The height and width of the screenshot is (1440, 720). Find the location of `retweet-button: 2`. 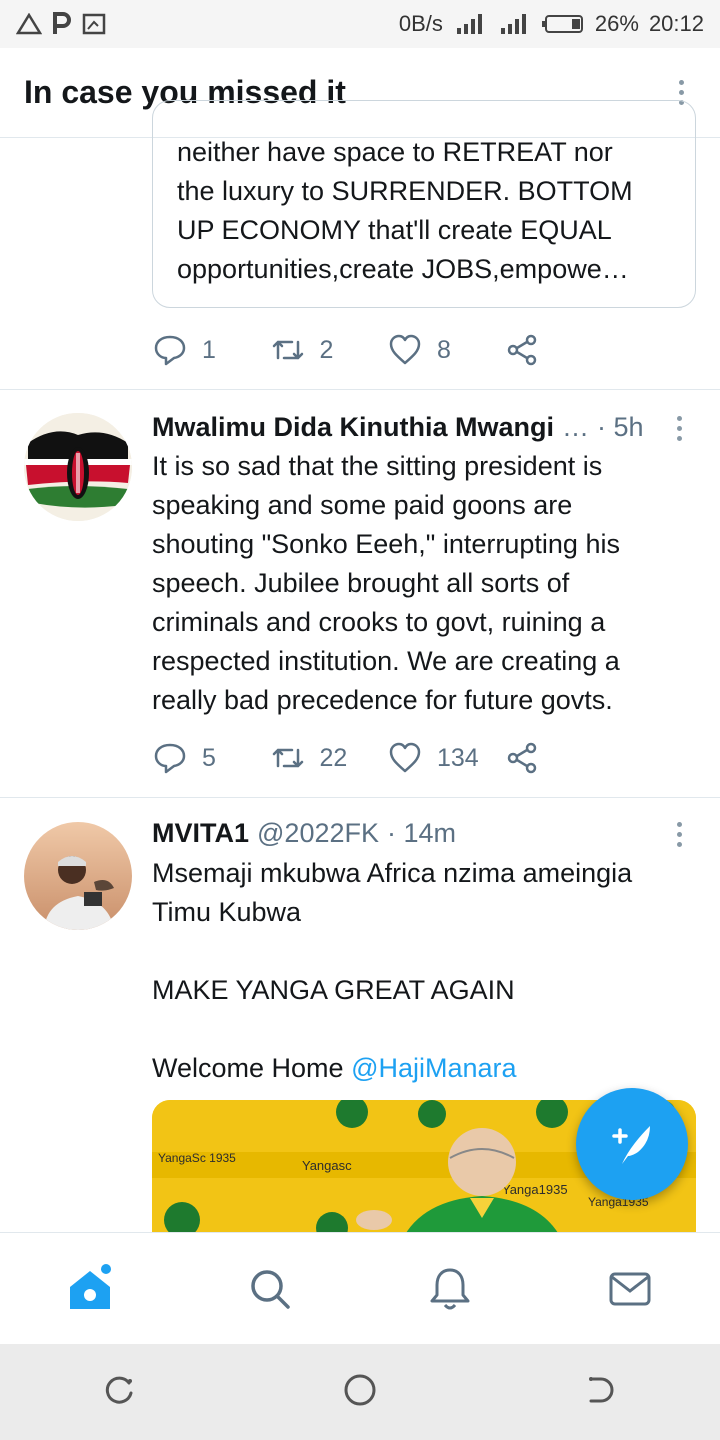

retweet-button: 2 is located at coordinates (329, 350).